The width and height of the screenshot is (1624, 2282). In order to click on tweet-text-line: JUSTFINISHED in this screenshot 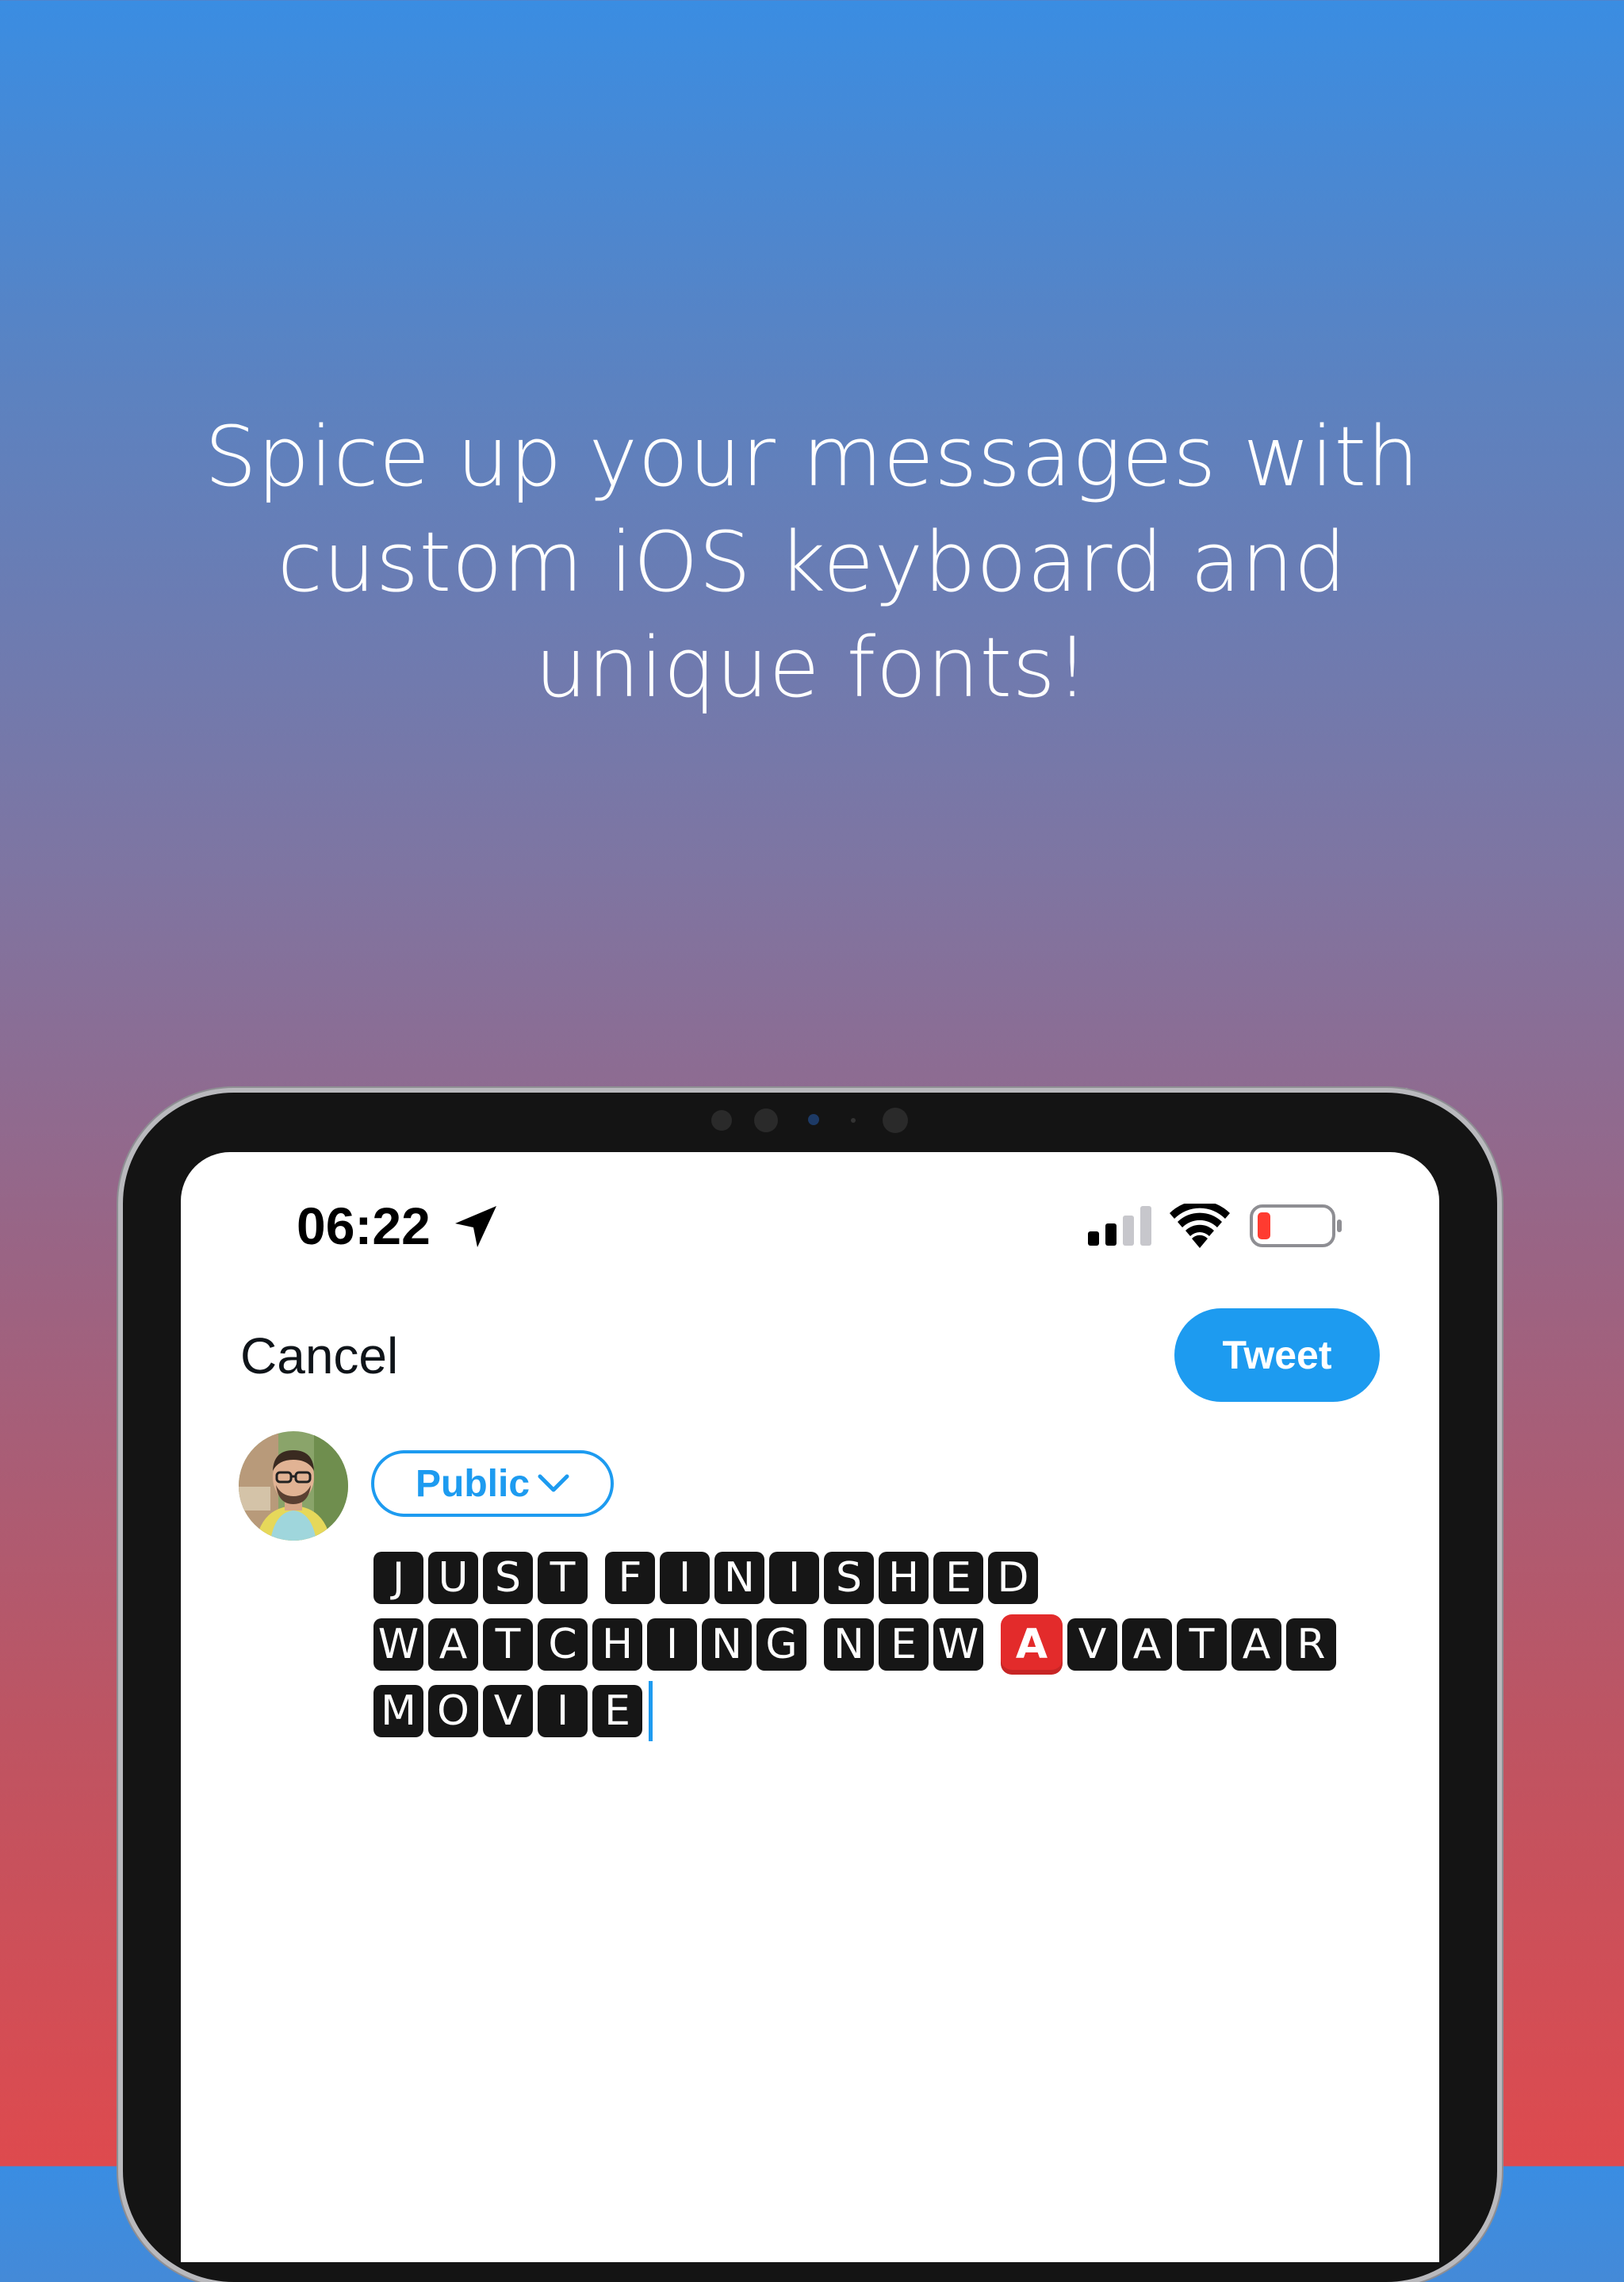, I will do `click(880, 1578)`.